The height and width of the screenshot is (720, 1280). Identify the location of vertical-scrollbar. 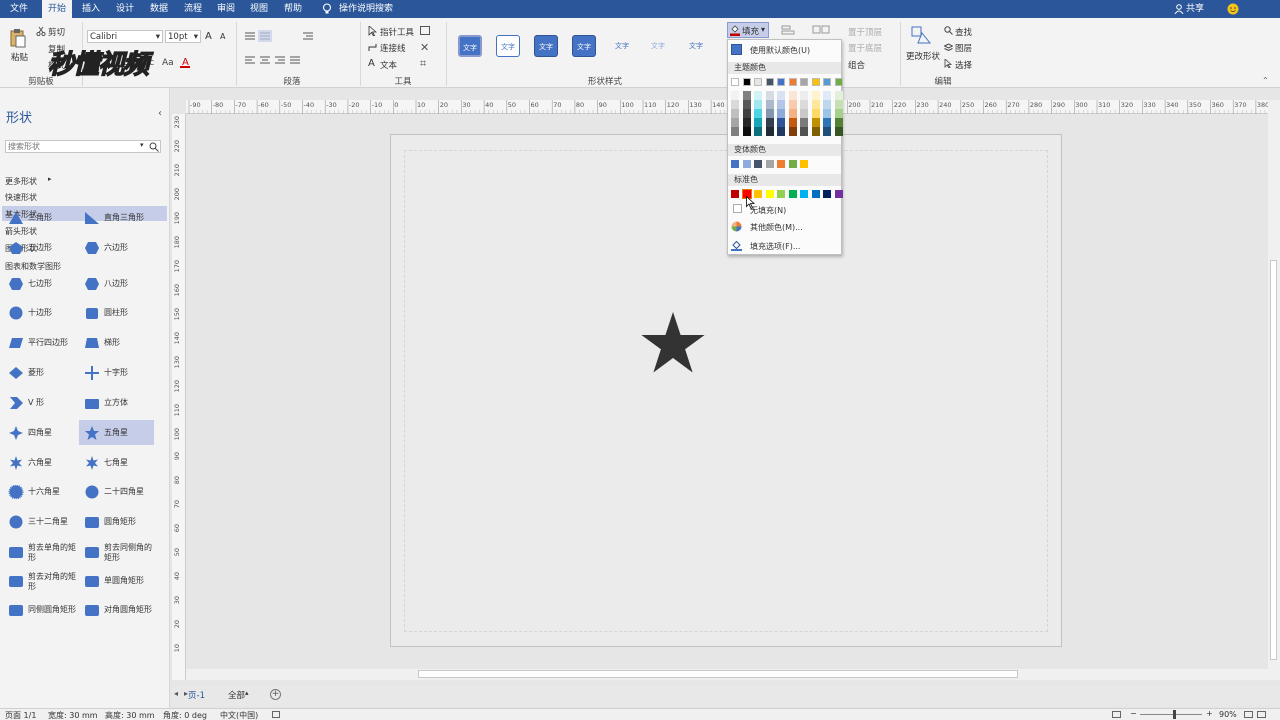
(1274, 390).